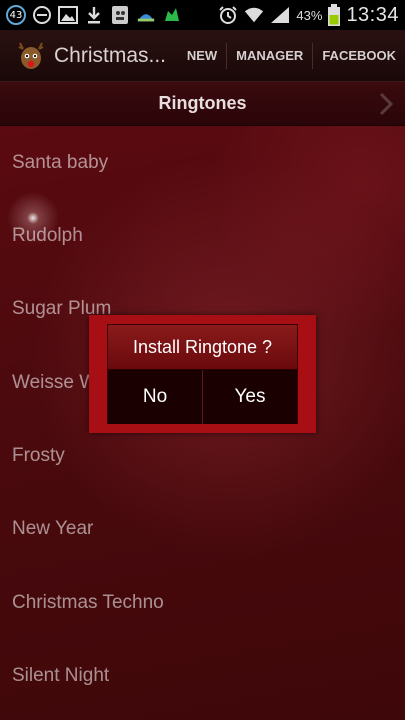 This screenshot has height=720, width=405. I want to click on list-item: Christmas Techno, so click(202, 602).